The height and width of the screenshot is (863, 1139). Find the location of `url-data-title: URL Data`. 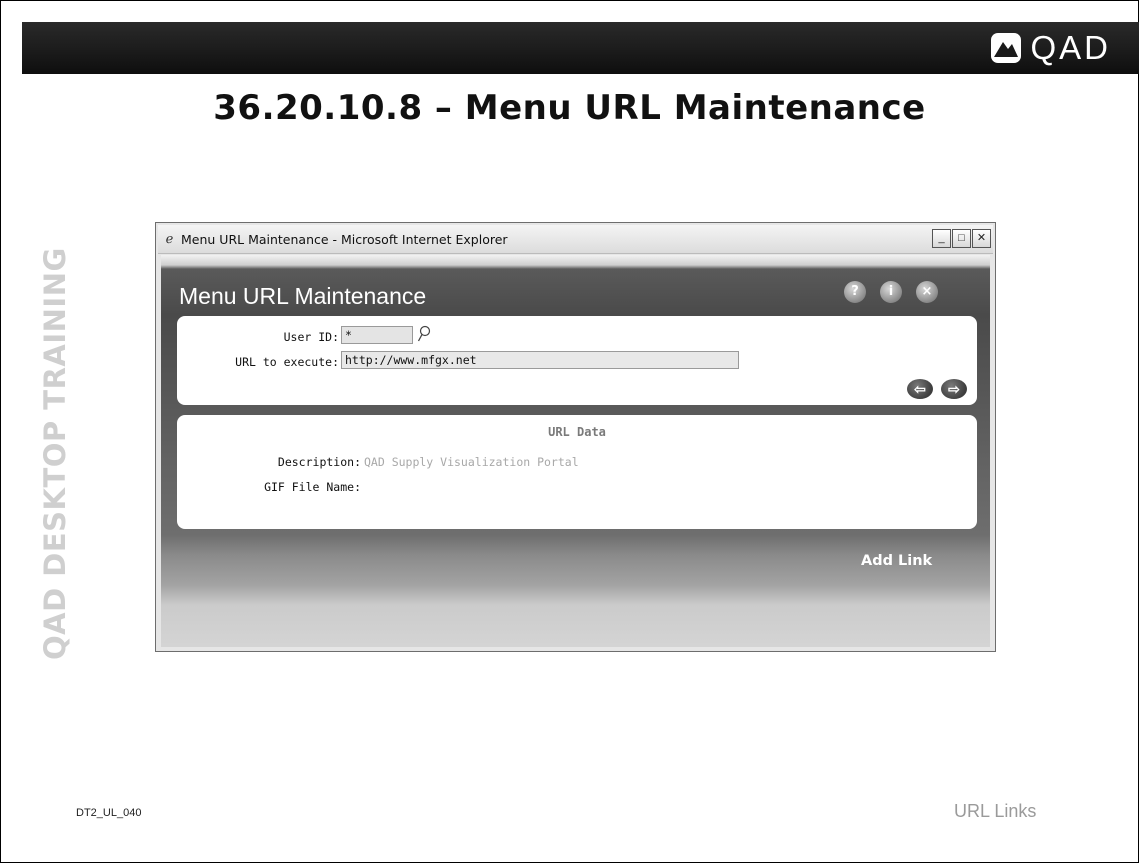

url-data-title: URL Data is located at coordinates (577, 432).